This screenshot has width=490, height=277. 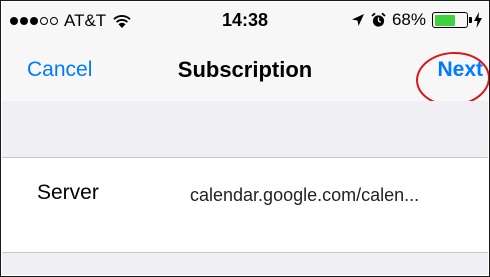 I want to click on battery-level-fill, so click(x=444, y=20).